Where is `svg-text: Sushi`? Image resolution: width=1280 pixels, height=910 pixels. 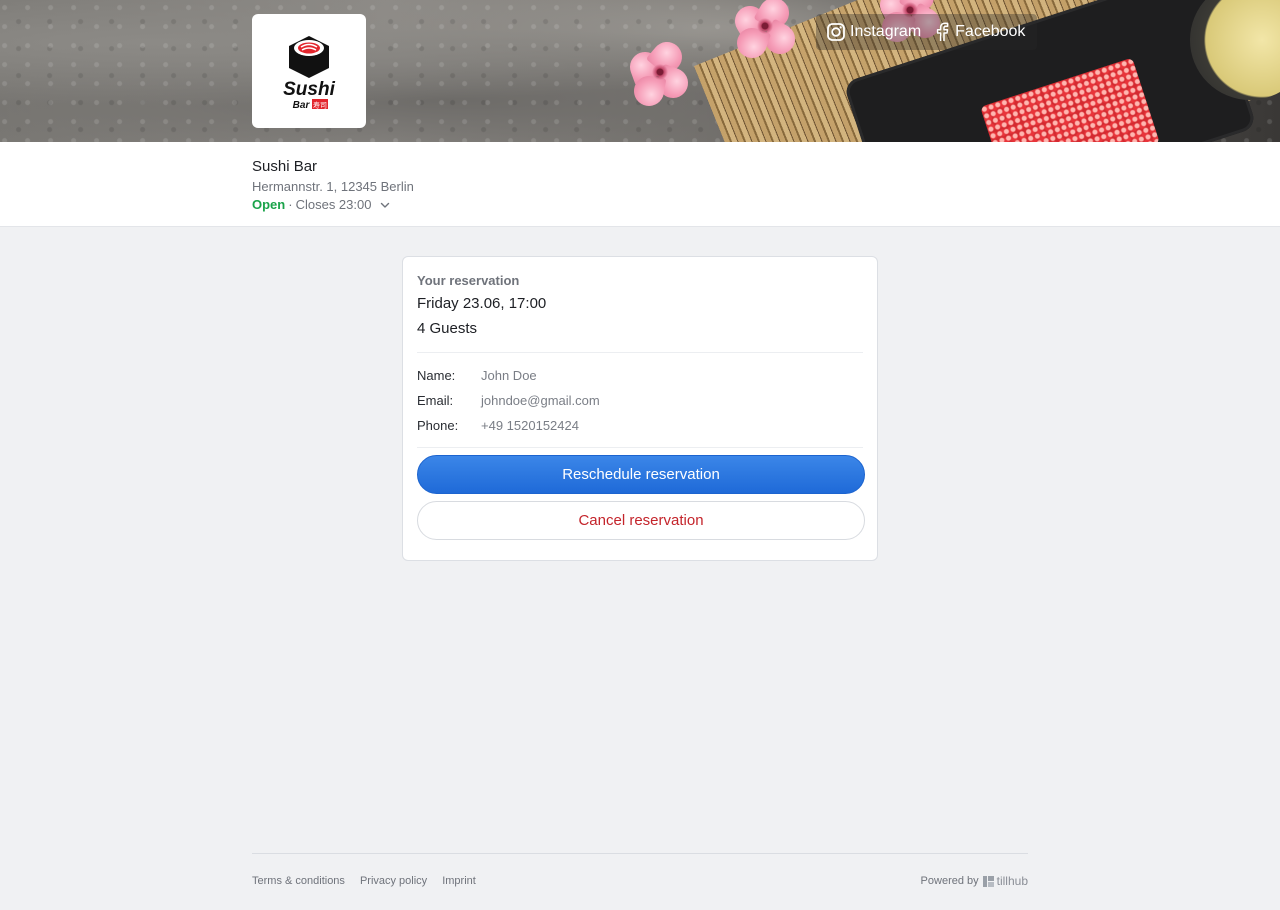 svg-text: Sushi is located at coordinates (309, 89).